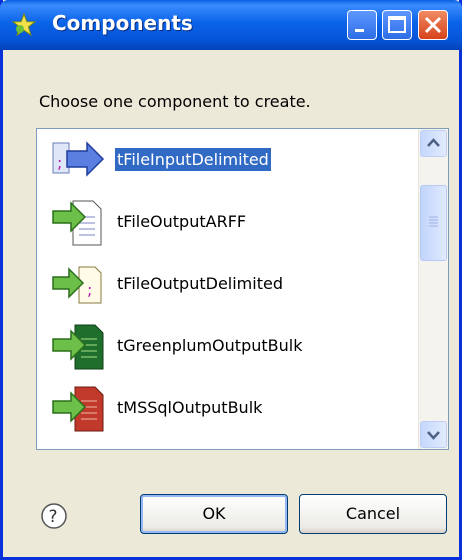  What do you see at coordinates (77, 285) in the screenshot?
I see `file-output-delimited-icon: ;` at bounding box center [77, 285].